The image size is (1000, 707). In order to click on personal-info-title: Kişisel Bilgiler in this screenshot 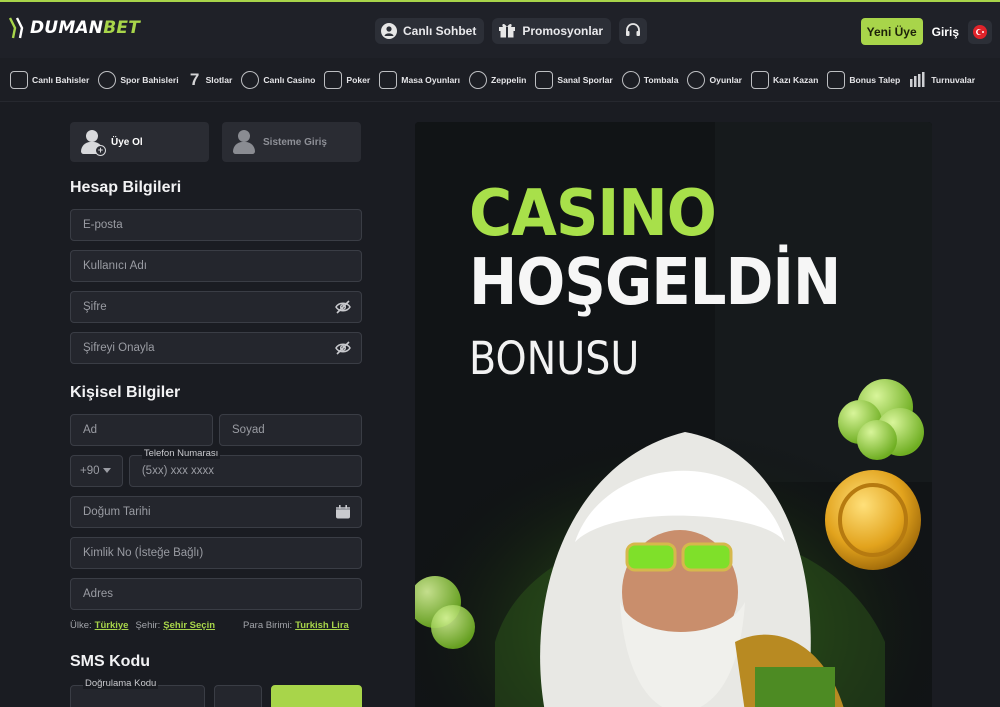, I will do `click(125, 392)`.